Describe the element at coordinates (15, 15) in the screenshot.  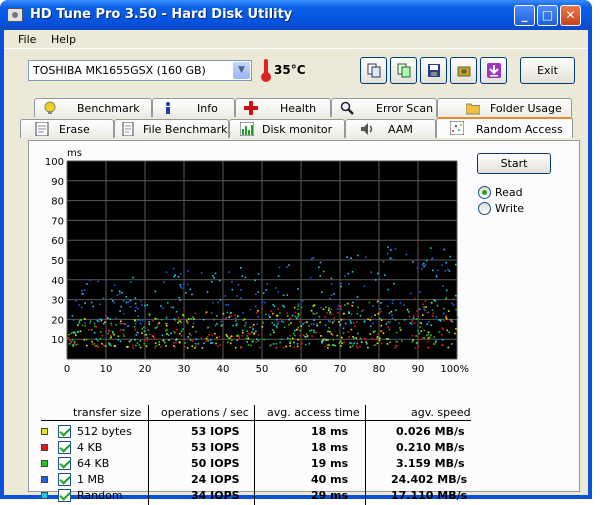
I see `app-icon` at that location.